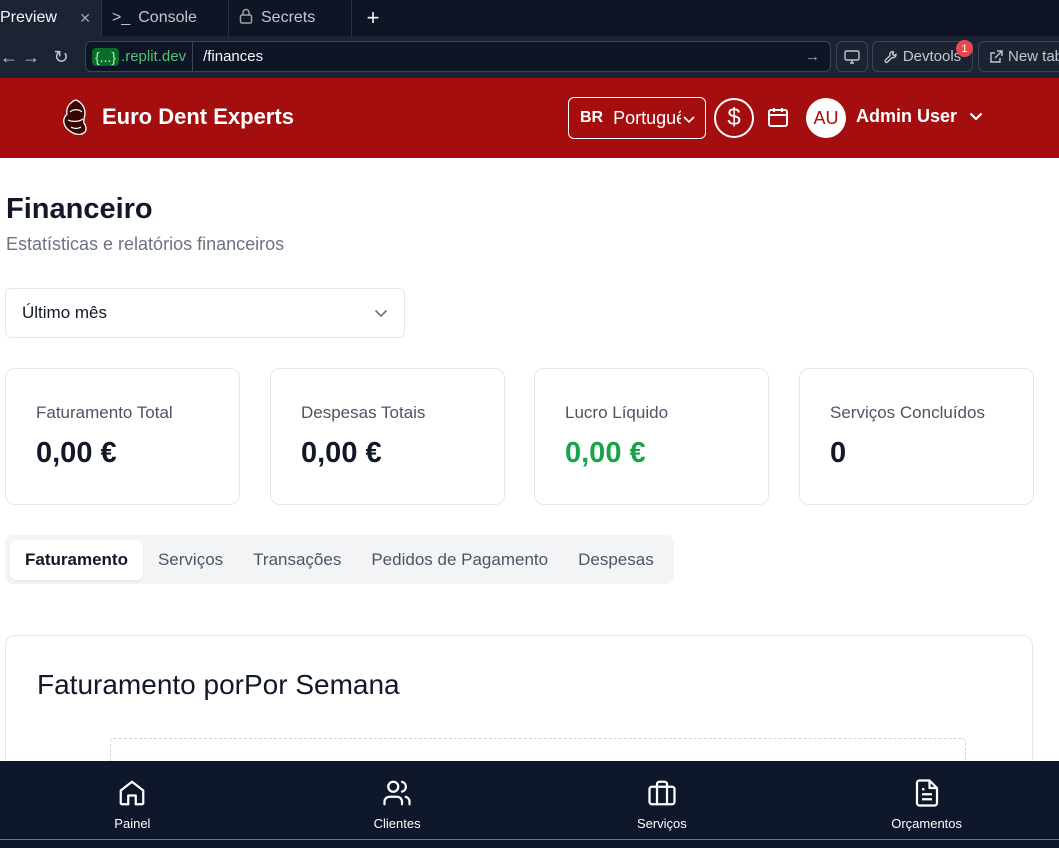  What do you see at coordinates (907, 116) in the screenshot?
I see `user-name: Admin User` at bounding box center [907, 116].